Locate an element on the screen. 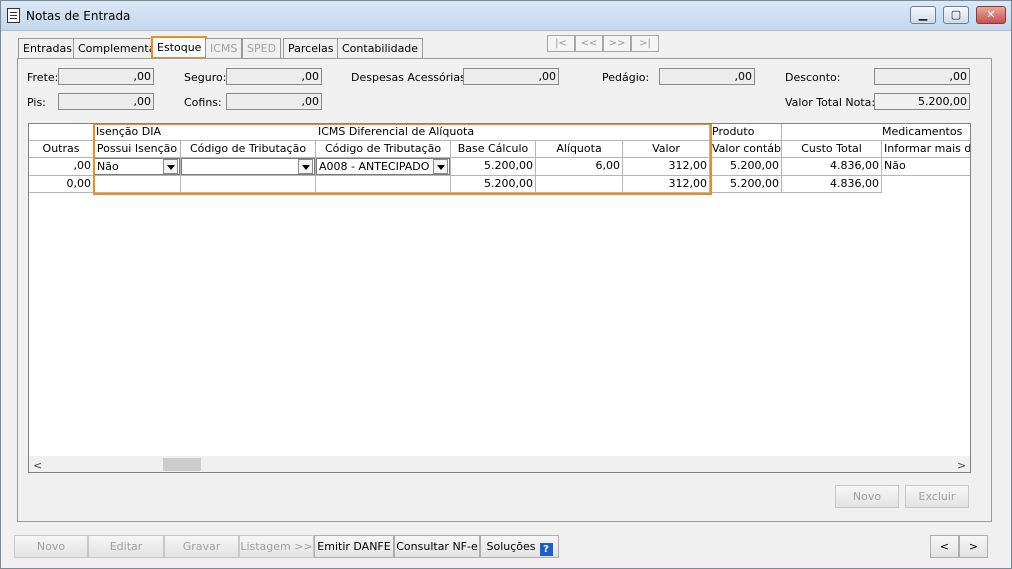 Image resolution: width=1012 pixels, height=569 pixels. window-title: Notas de Entrada is located at coordinates (78, 16).